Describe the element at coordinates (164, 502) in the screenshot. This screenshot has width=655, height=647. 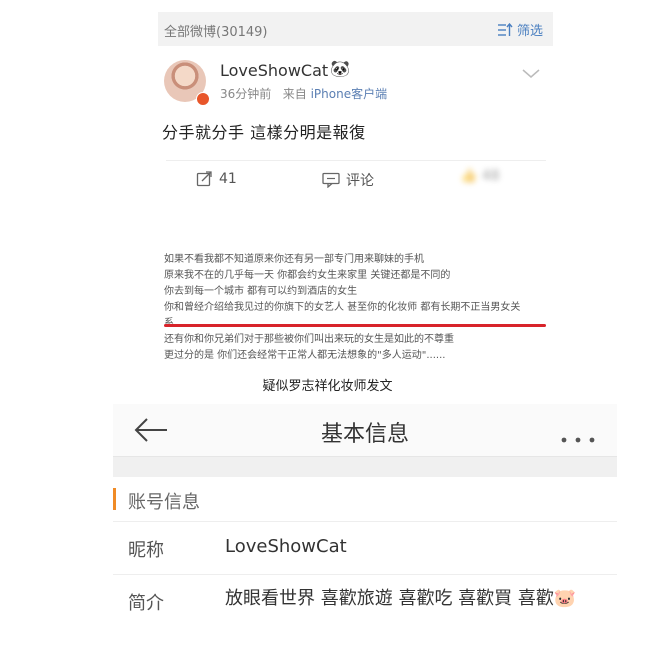
I see `section-title: 账号信息` at that location.